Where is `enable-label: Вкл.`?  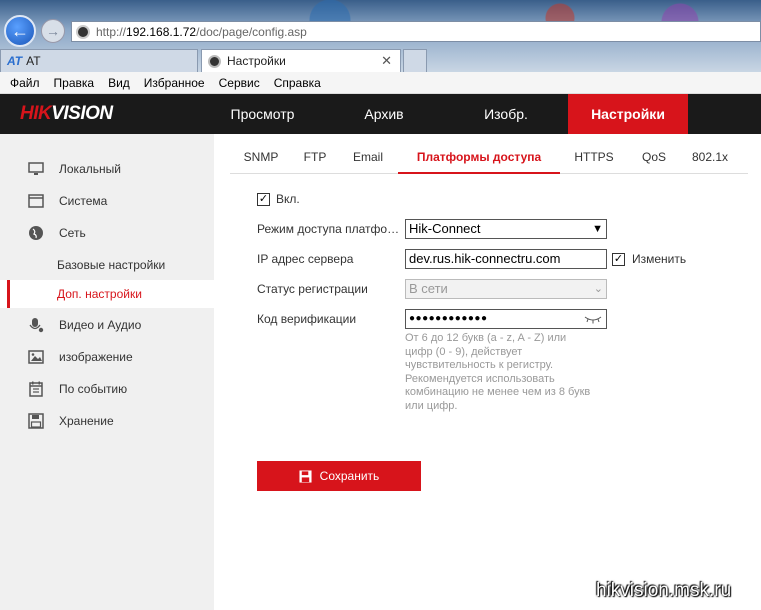 enable-label: Вкл. is located at coordinates (288, 199).